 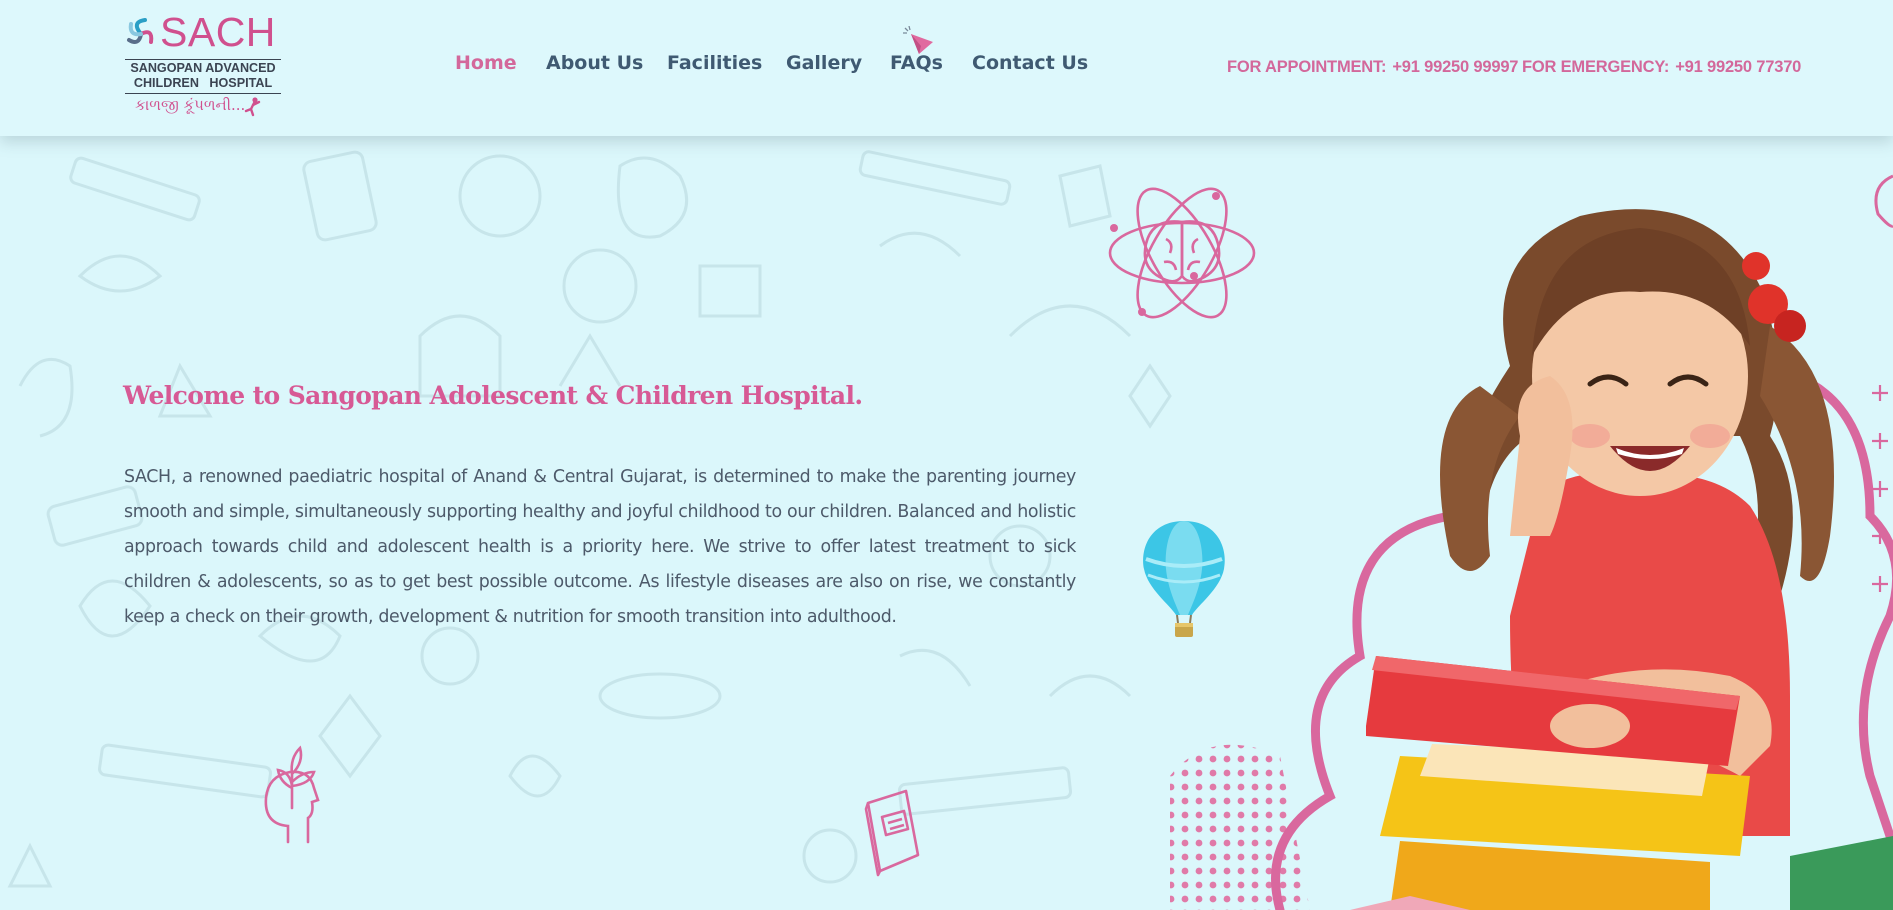 What do you see at coordinates (594, 63) in the screenshot?
I see `nav-about-us: About Us` at bounding box center [594, 63].